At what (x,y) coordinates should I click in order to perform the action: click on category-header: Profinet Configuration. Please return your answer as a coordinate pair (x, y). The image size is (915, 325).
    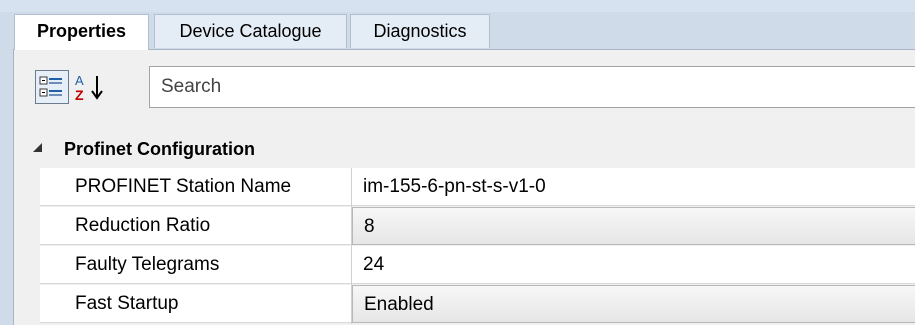
    Looking at the image, I should click on (464, 149).